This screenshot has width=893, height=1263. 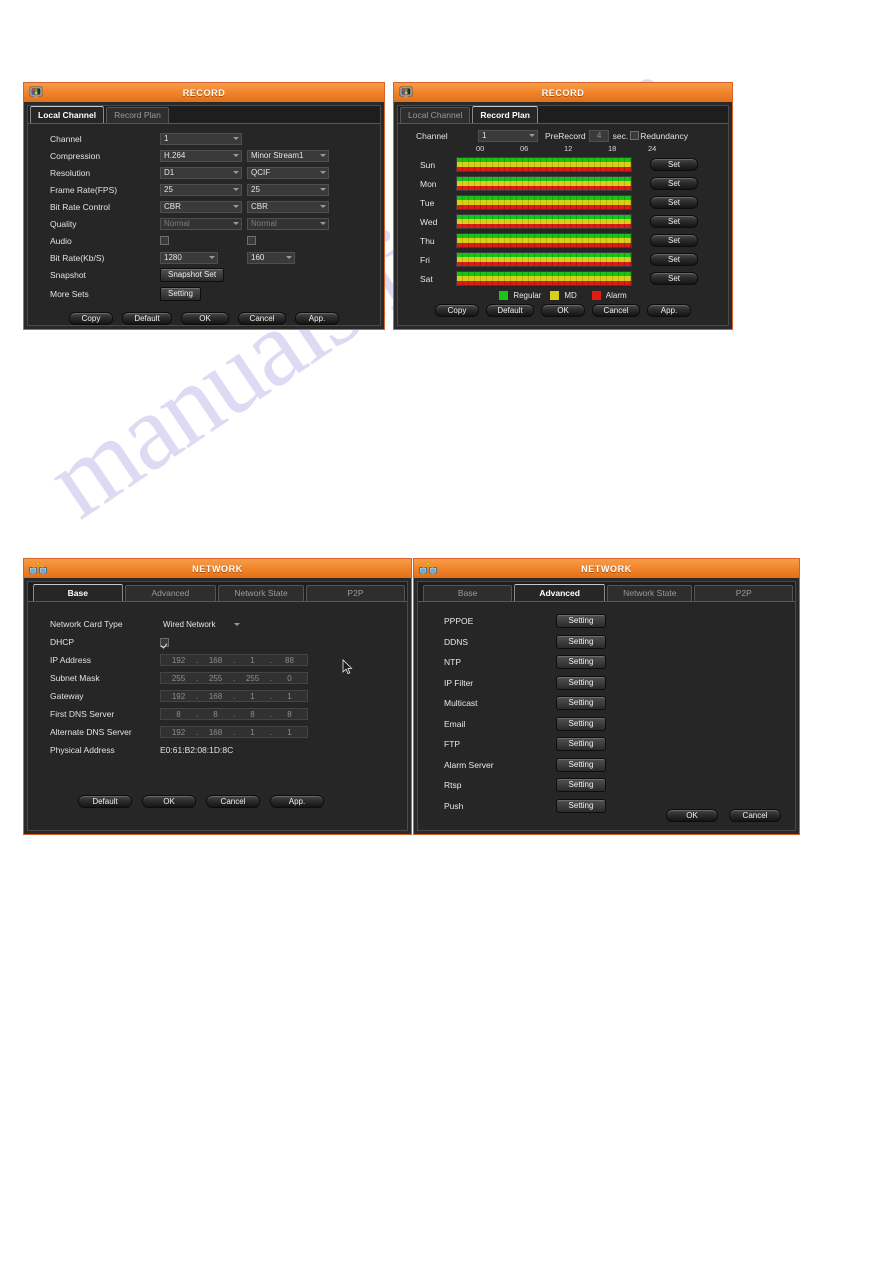 What do you see at coordinates (563, 92) in the screenshot?
I see `record-plan-title-bar: RECORD` at bounding box center [563, 92].